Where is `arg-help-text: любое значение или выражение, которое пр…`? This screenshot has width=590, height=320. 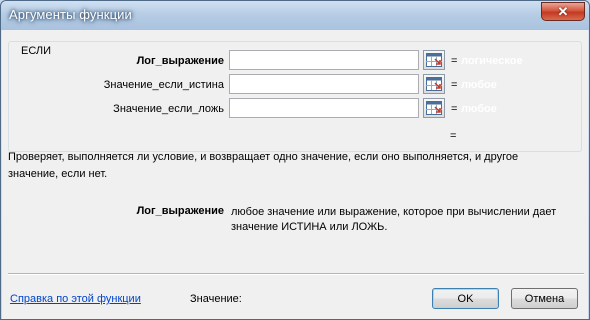 arg-help-text: любое значение или выражение, которое пр… is located at coordinates (394, 219).